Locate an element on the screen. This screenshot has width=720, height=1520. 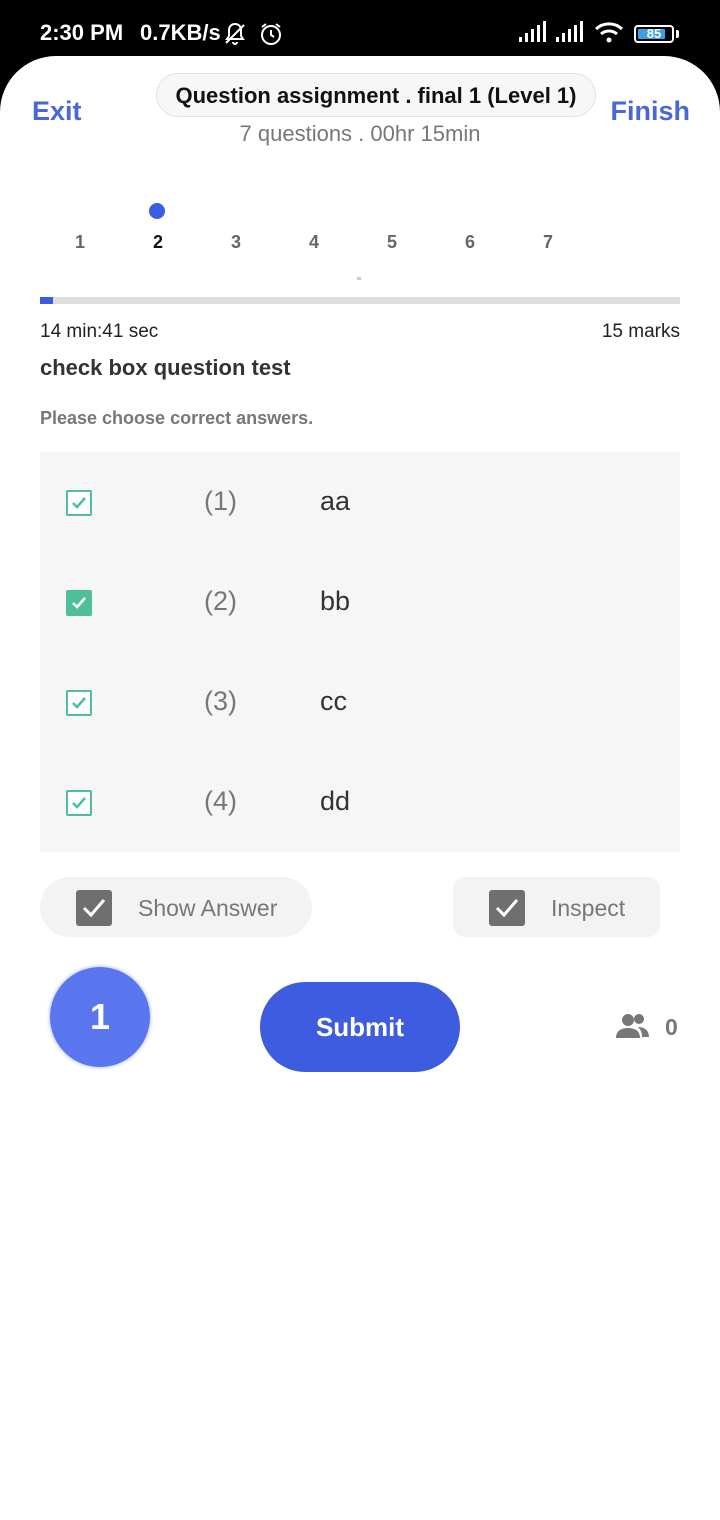
battery-level-text: 85 is located at coordinates (654, 33).